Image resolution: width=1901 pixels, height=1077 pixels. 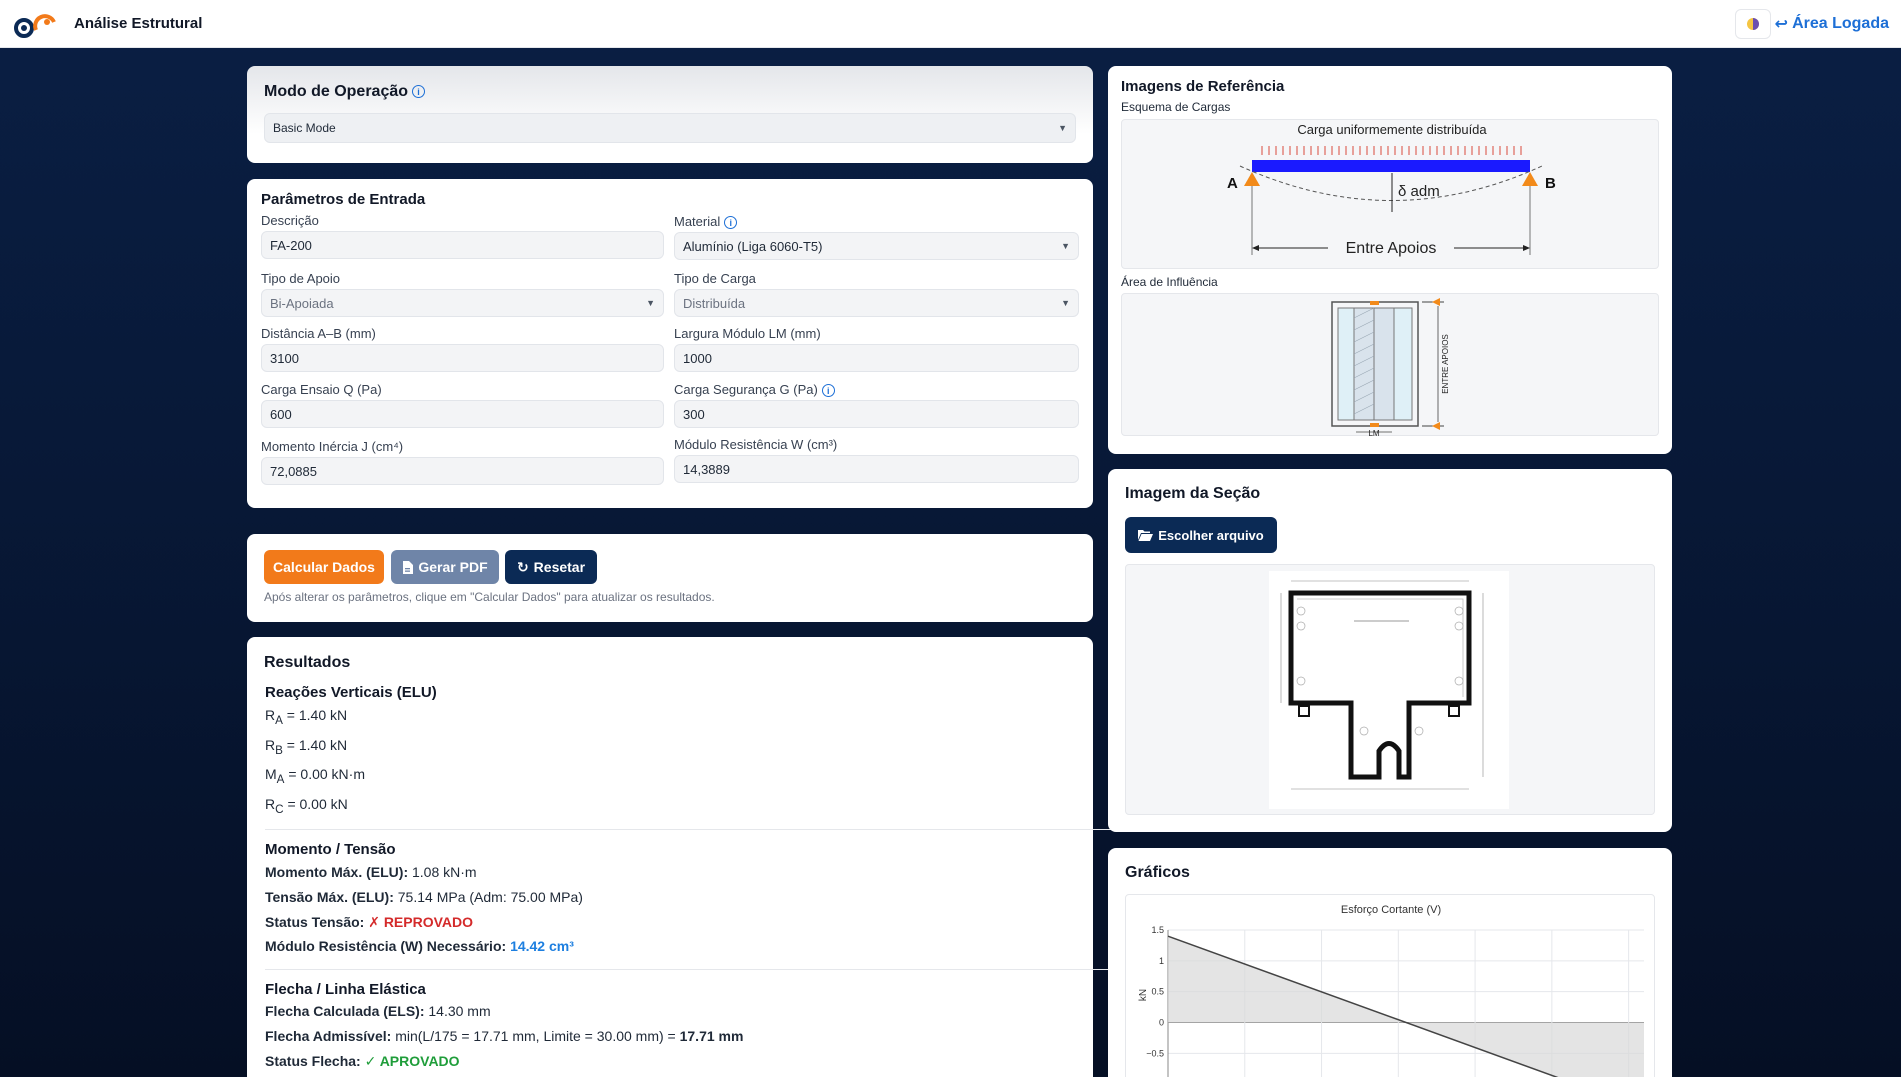 What do you see at coordinates (1157, 992) in the screenshot?
I see `y-tick-label: 0.5` at bounding box center [1157, 992].